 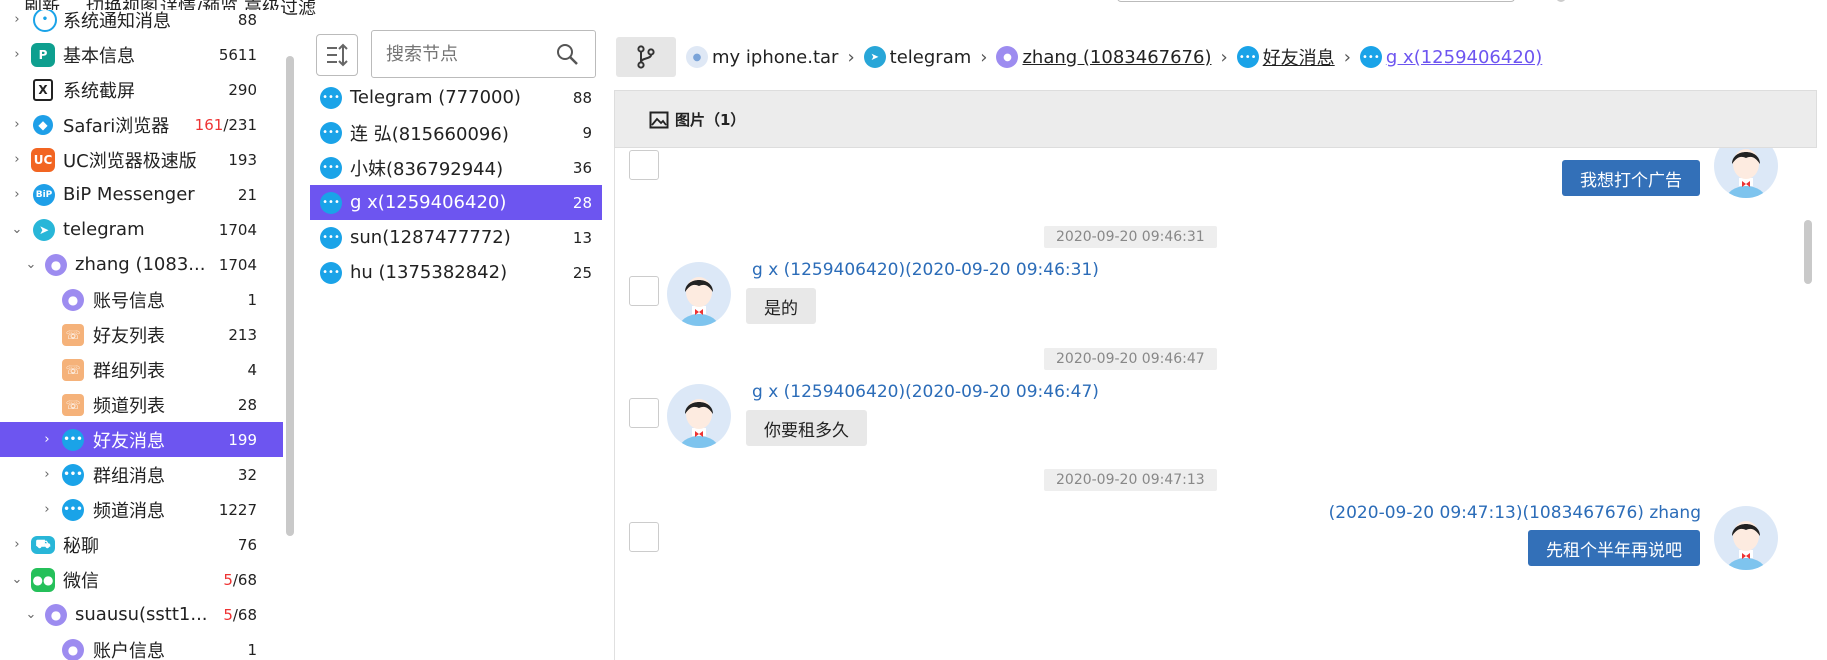 I want to click on tree-item-count: 21, so click(x=247, y=194).